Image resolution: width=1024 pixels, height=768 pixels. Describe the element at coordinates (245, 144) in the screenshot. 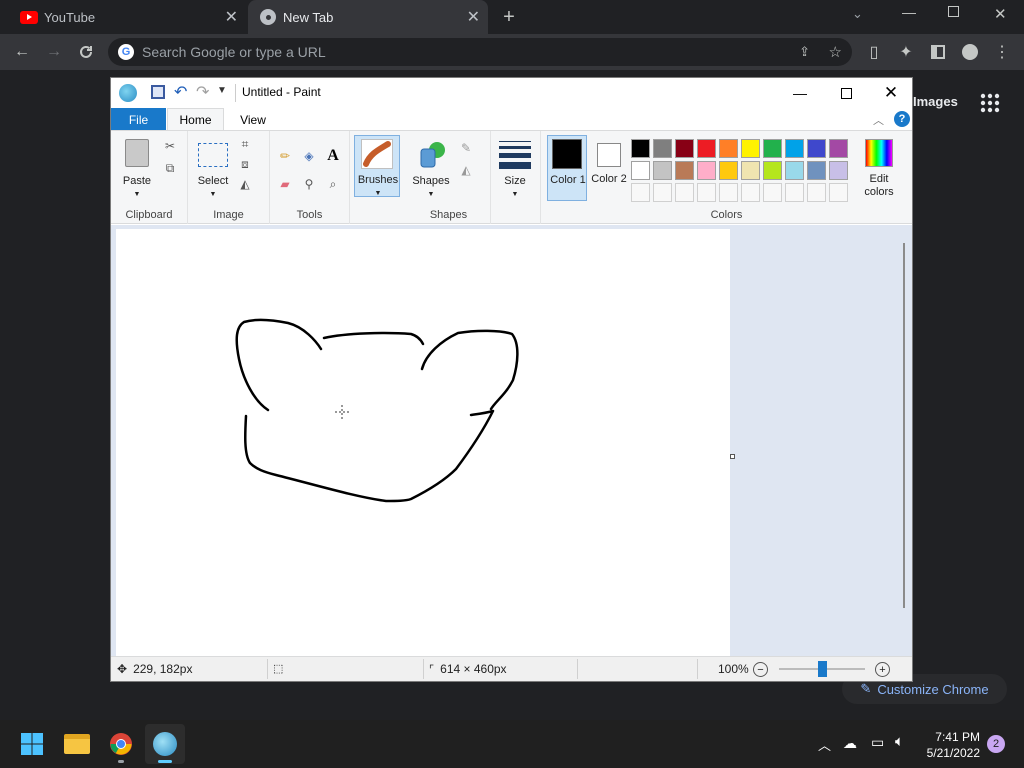

I see `crop-icon: ⌗` at that location.